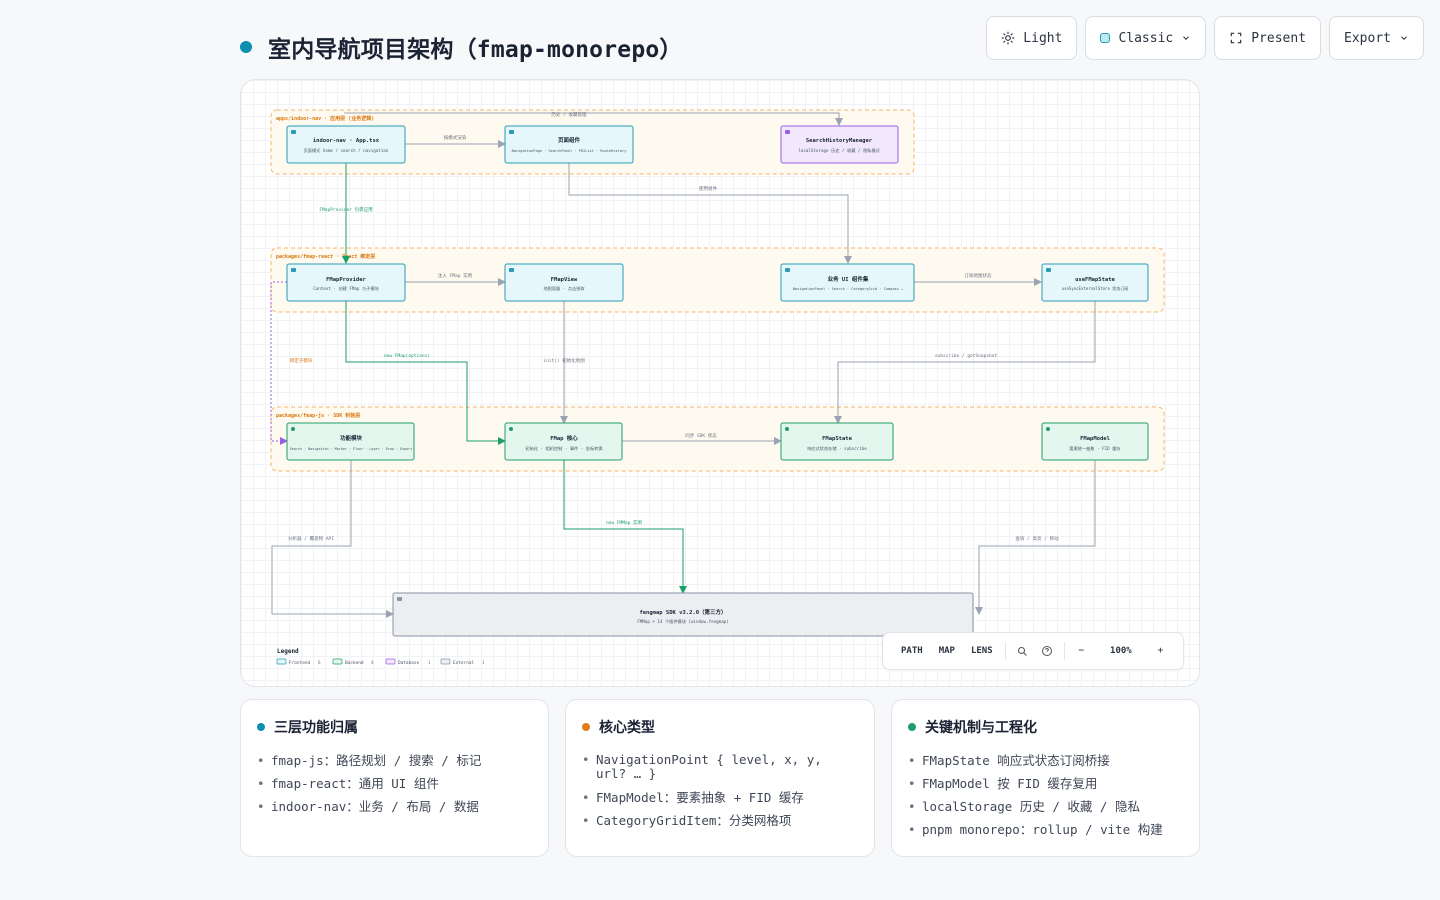 The height and width of the screenshot is (900, 1440). What do you see at coordinates (1279, 38) in the screenshot?
I see `present-label: Present` at bounding box center [1279, 38].